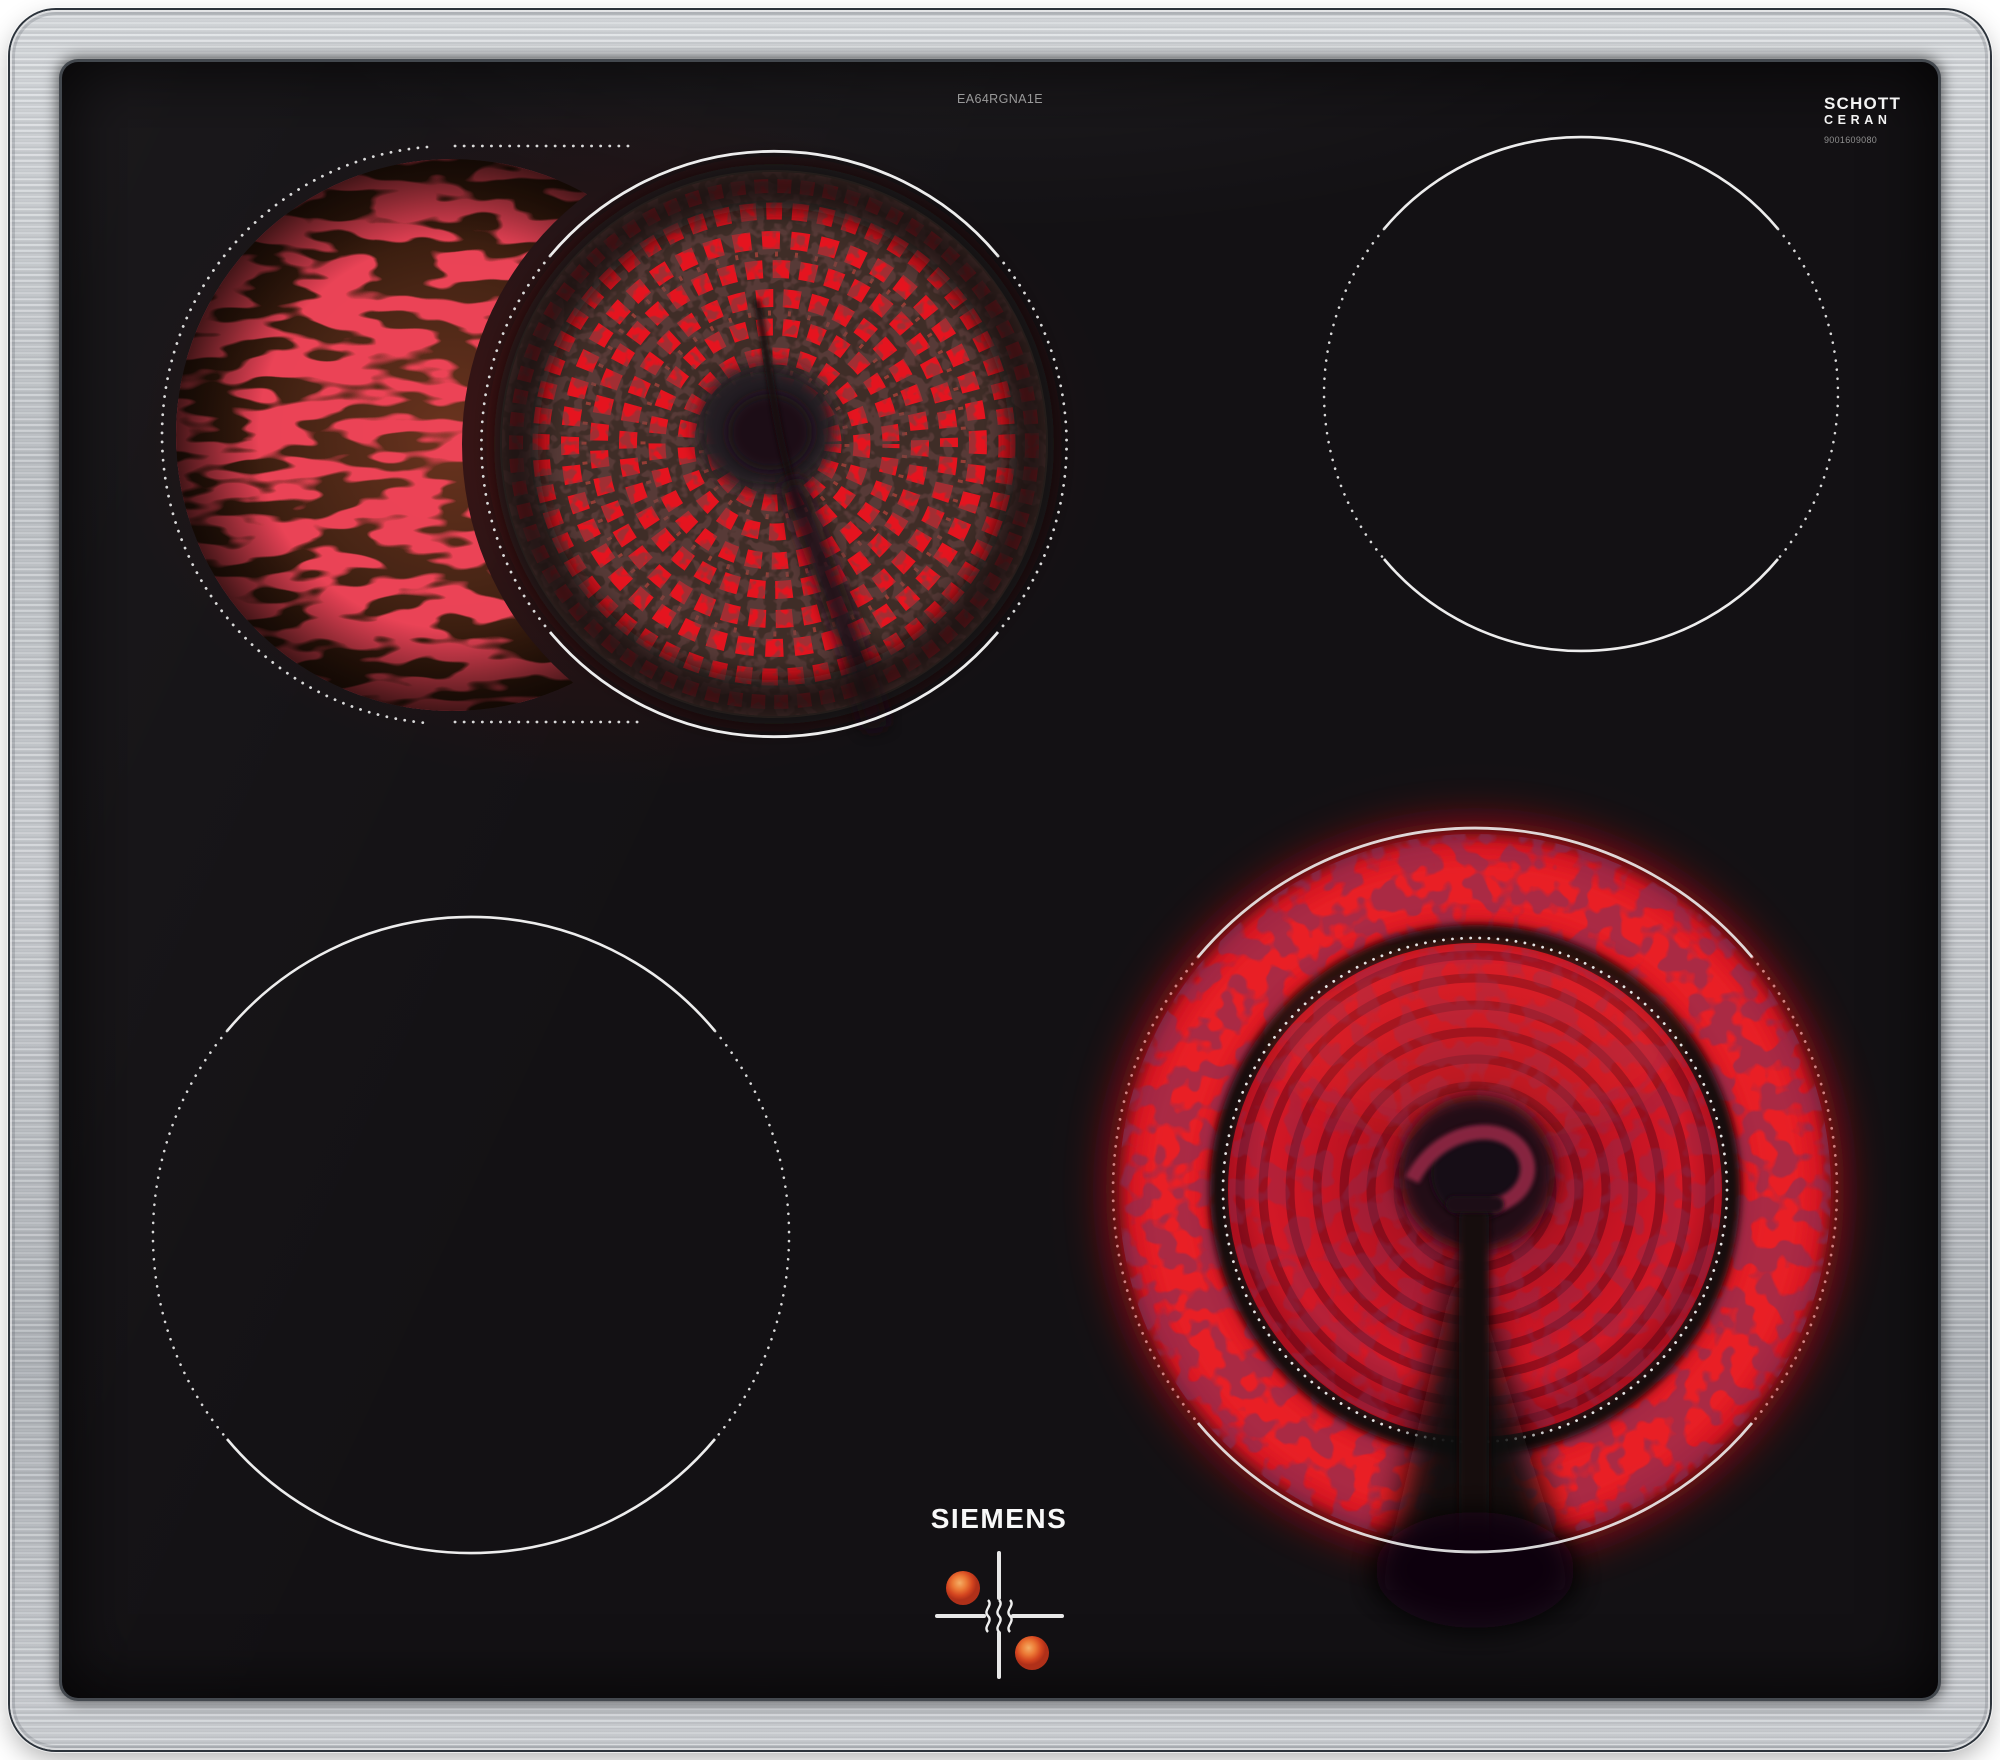  I want to click on glass-maker-name: SCHOTT, so click(1863, 103).